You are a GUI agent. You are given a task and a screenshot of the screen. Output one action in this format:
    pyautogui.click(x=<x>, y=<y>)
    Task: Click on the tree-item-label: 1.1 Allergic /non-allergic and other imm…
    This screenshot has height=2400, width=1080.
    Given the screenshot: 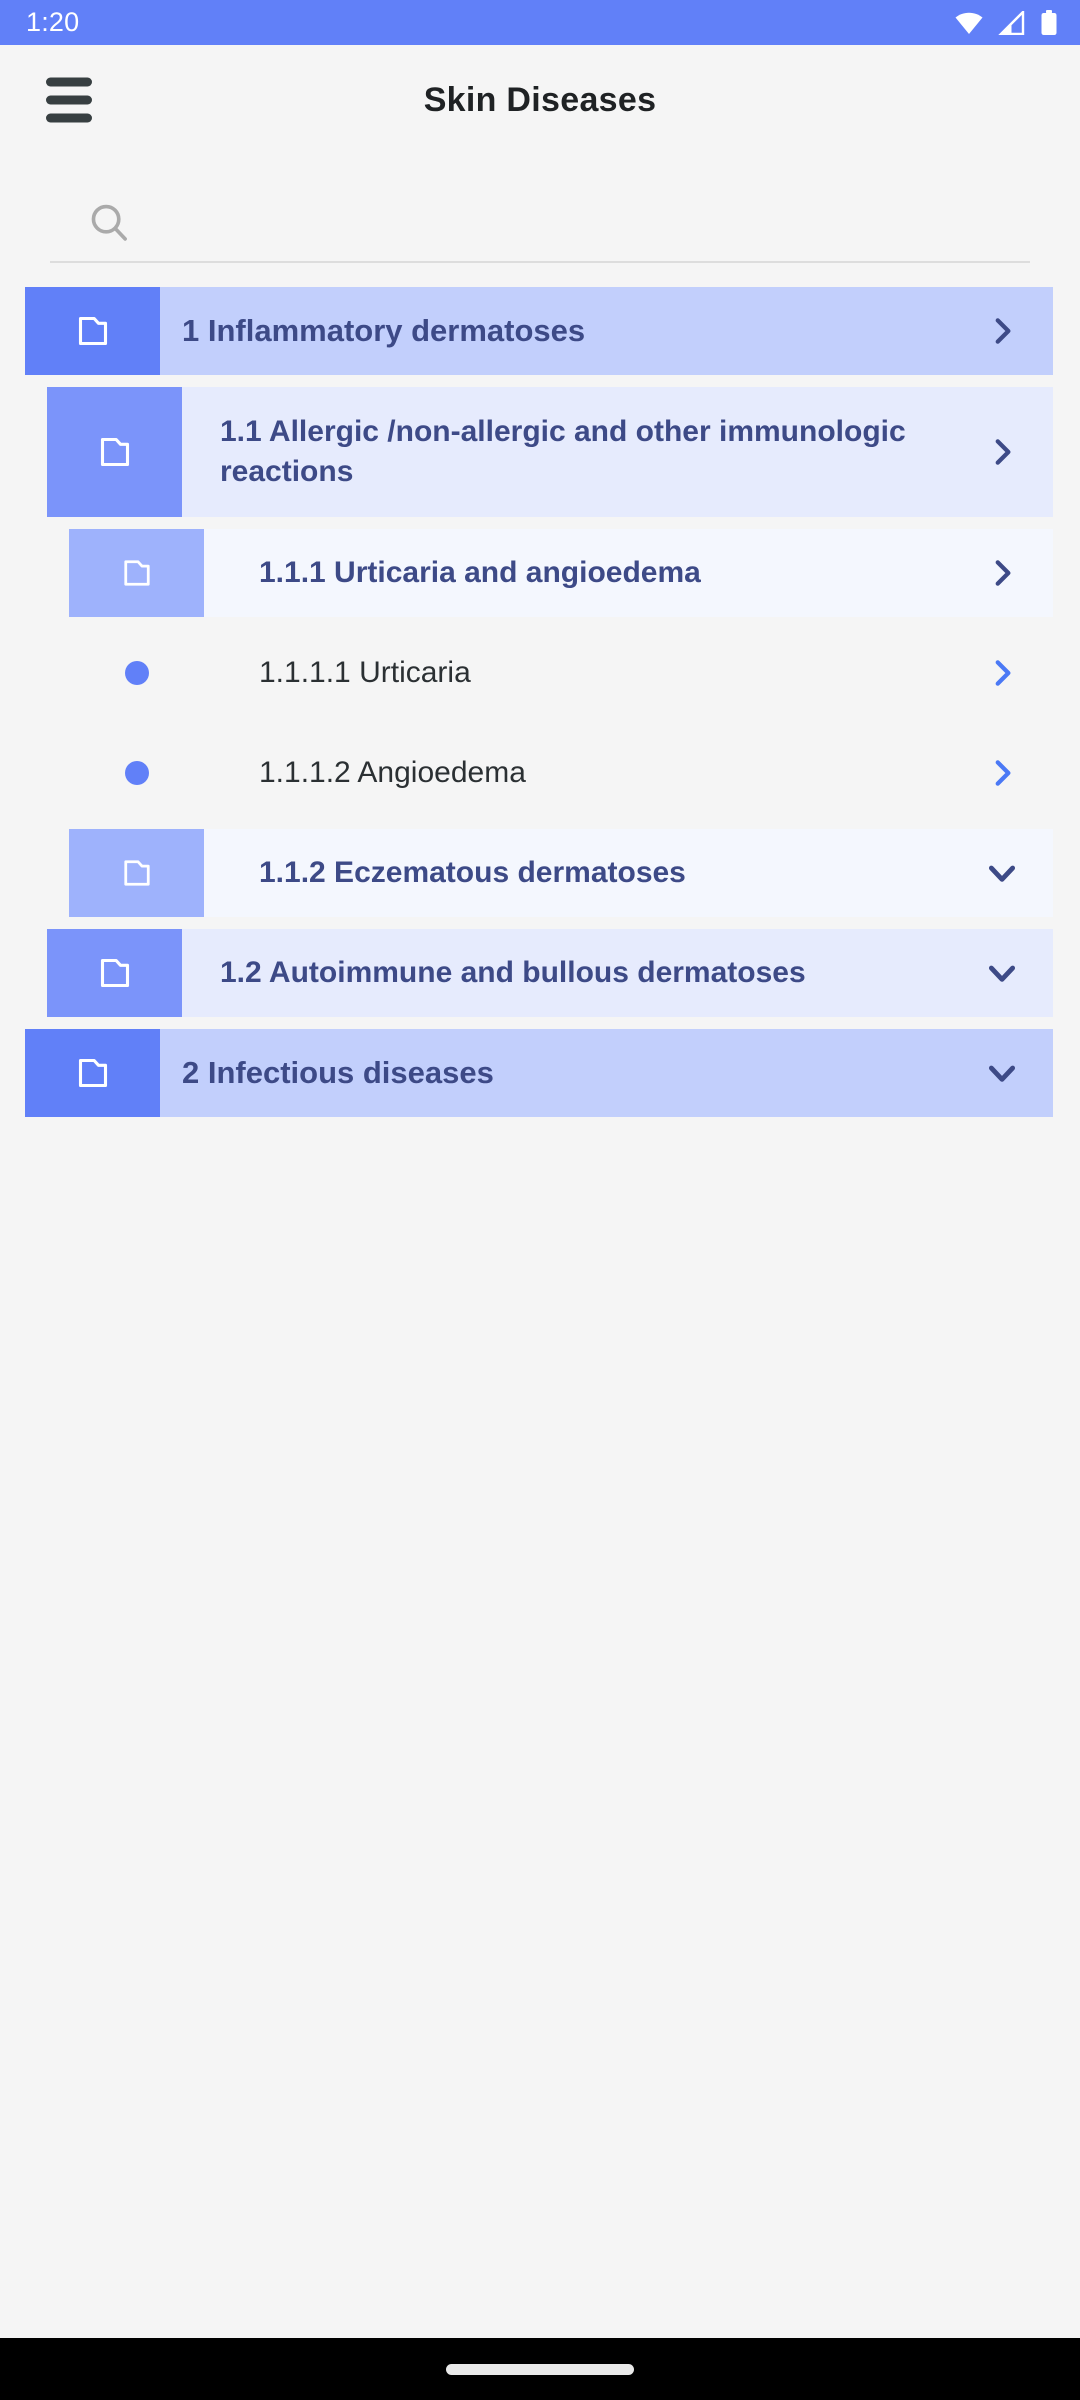 What is the action you would take?
    pyautogui.click(x=563, y=451)
    